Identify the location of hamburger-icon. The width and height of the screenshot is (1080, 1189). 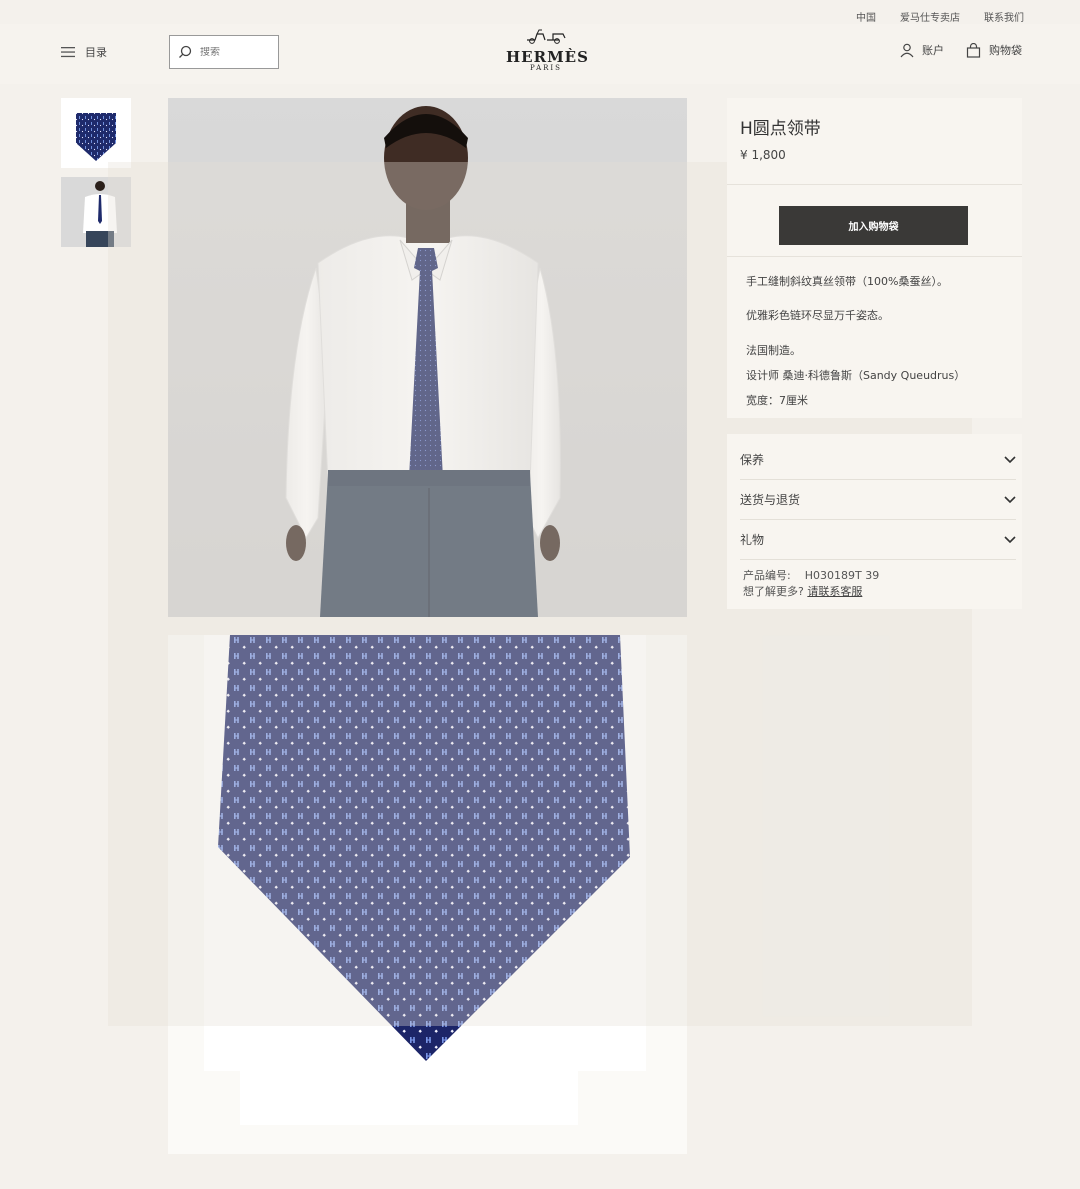
(68, 52).